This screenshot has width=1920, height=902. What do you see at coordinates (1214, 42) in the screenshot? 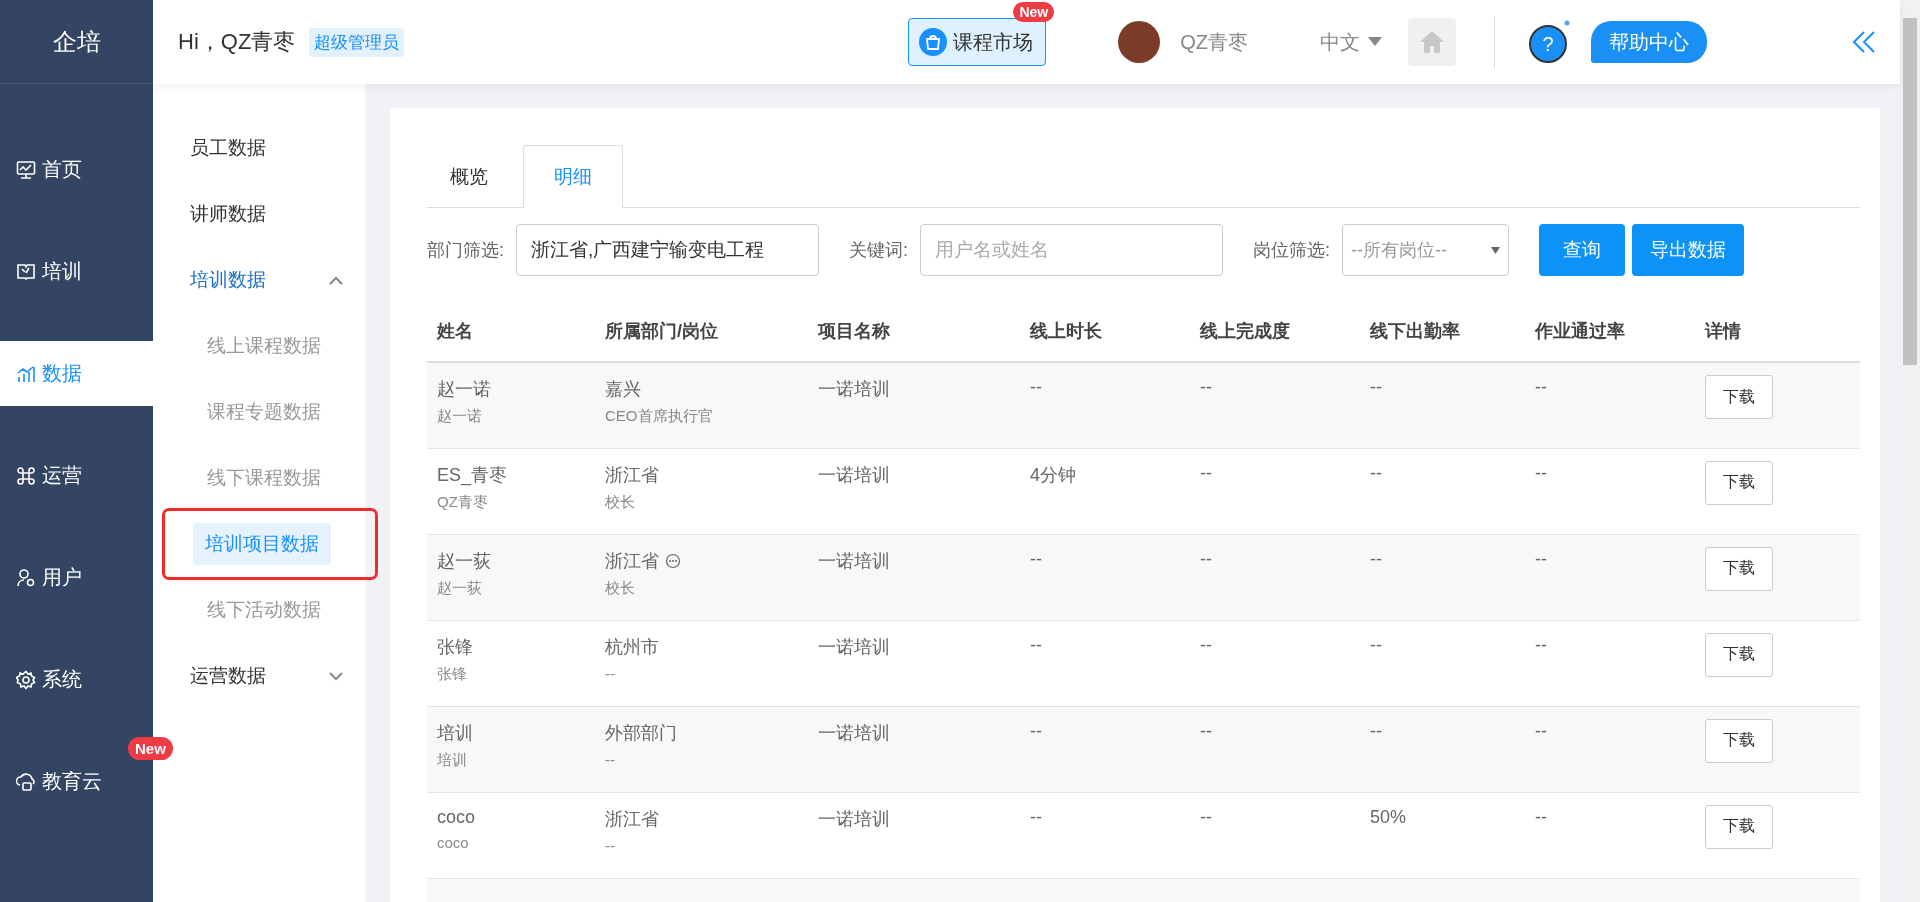
I see `user-name: QZ青枣` at bounding box center [1214, 42].